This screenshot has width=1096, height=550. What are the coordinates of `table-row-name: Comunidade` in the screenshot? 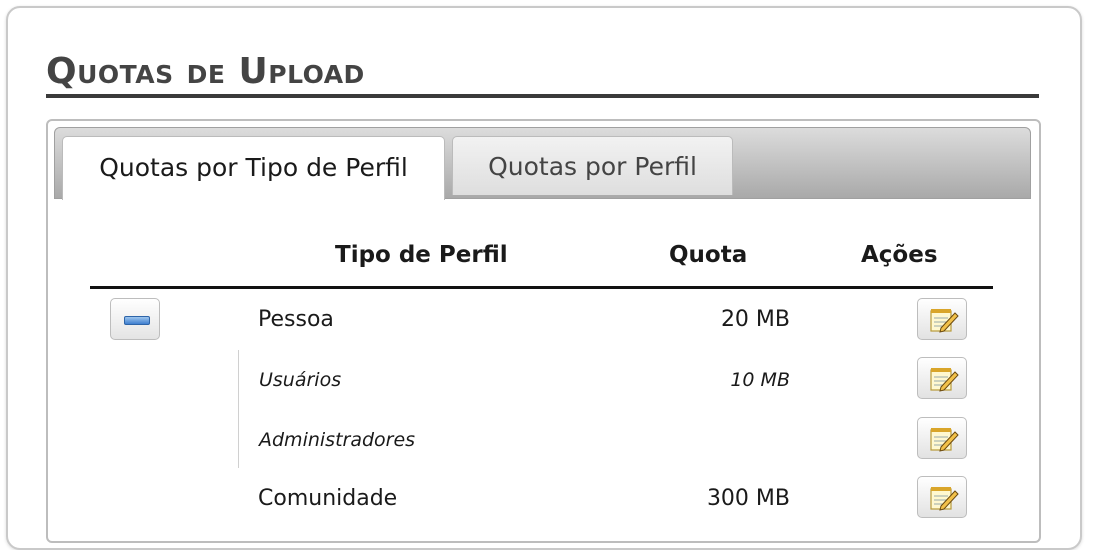 It's located at (328, 498).